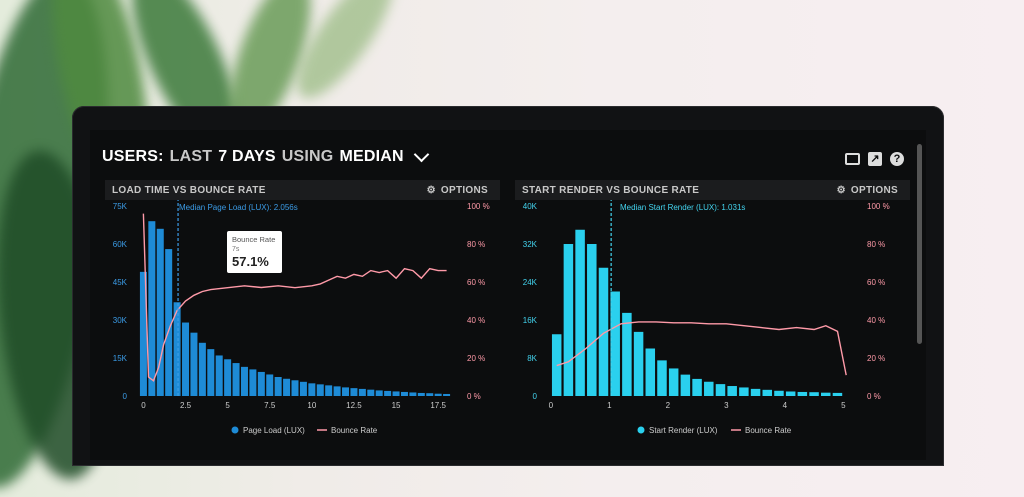  I want to click on y-tick-label: 8K, so click(532, 358).